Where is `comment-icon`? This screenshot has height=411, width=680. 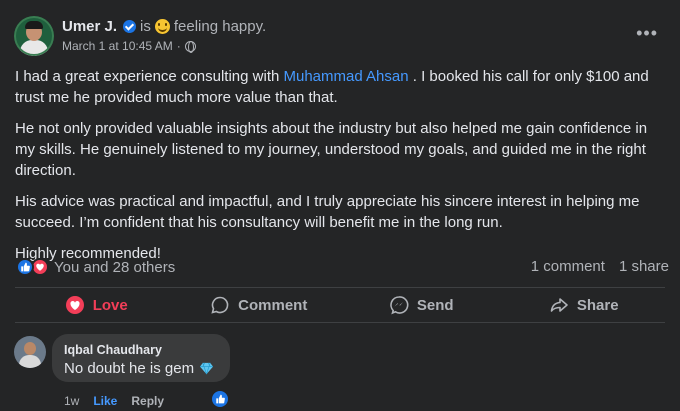 comment-icon is located at coordinates (220, 305).